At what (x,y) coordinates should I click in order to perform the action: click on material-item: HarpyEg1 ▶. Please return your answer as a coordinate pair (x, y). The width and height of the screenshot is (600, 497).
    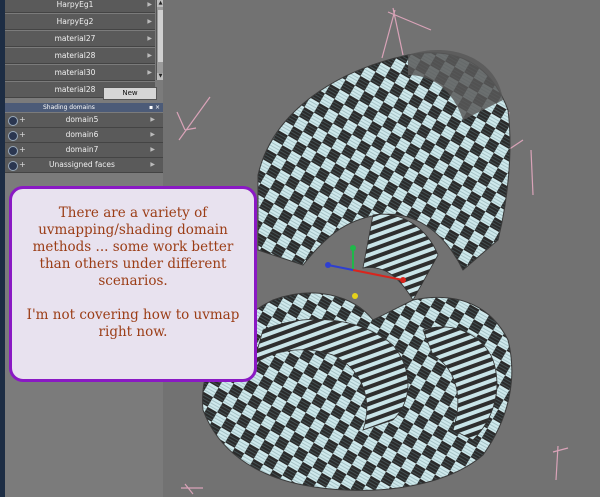
    Looking at the image, I should click on (80, 6).